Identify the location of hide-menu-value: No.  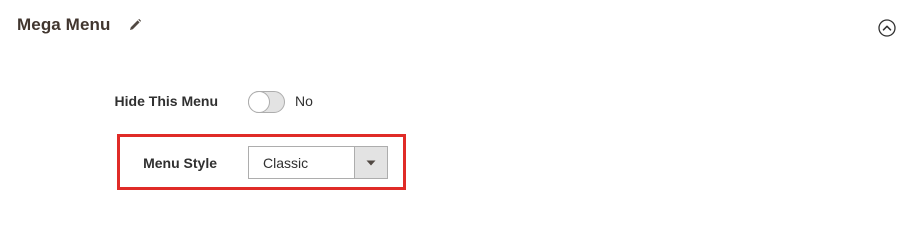
(304, 101).